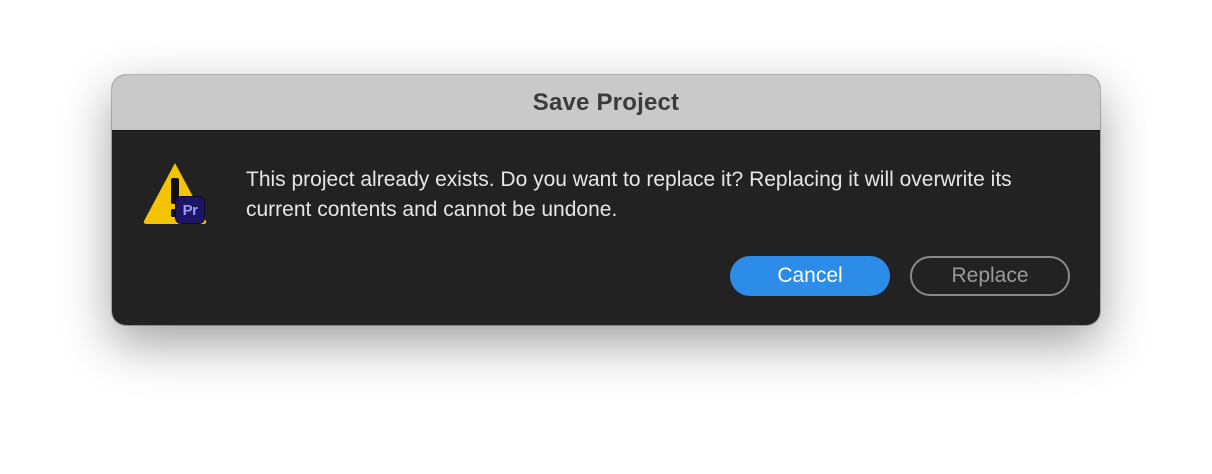  Describe the element at coordinates (175, 194) in the screenshot. I see `warning-icon: Pr` at that location.